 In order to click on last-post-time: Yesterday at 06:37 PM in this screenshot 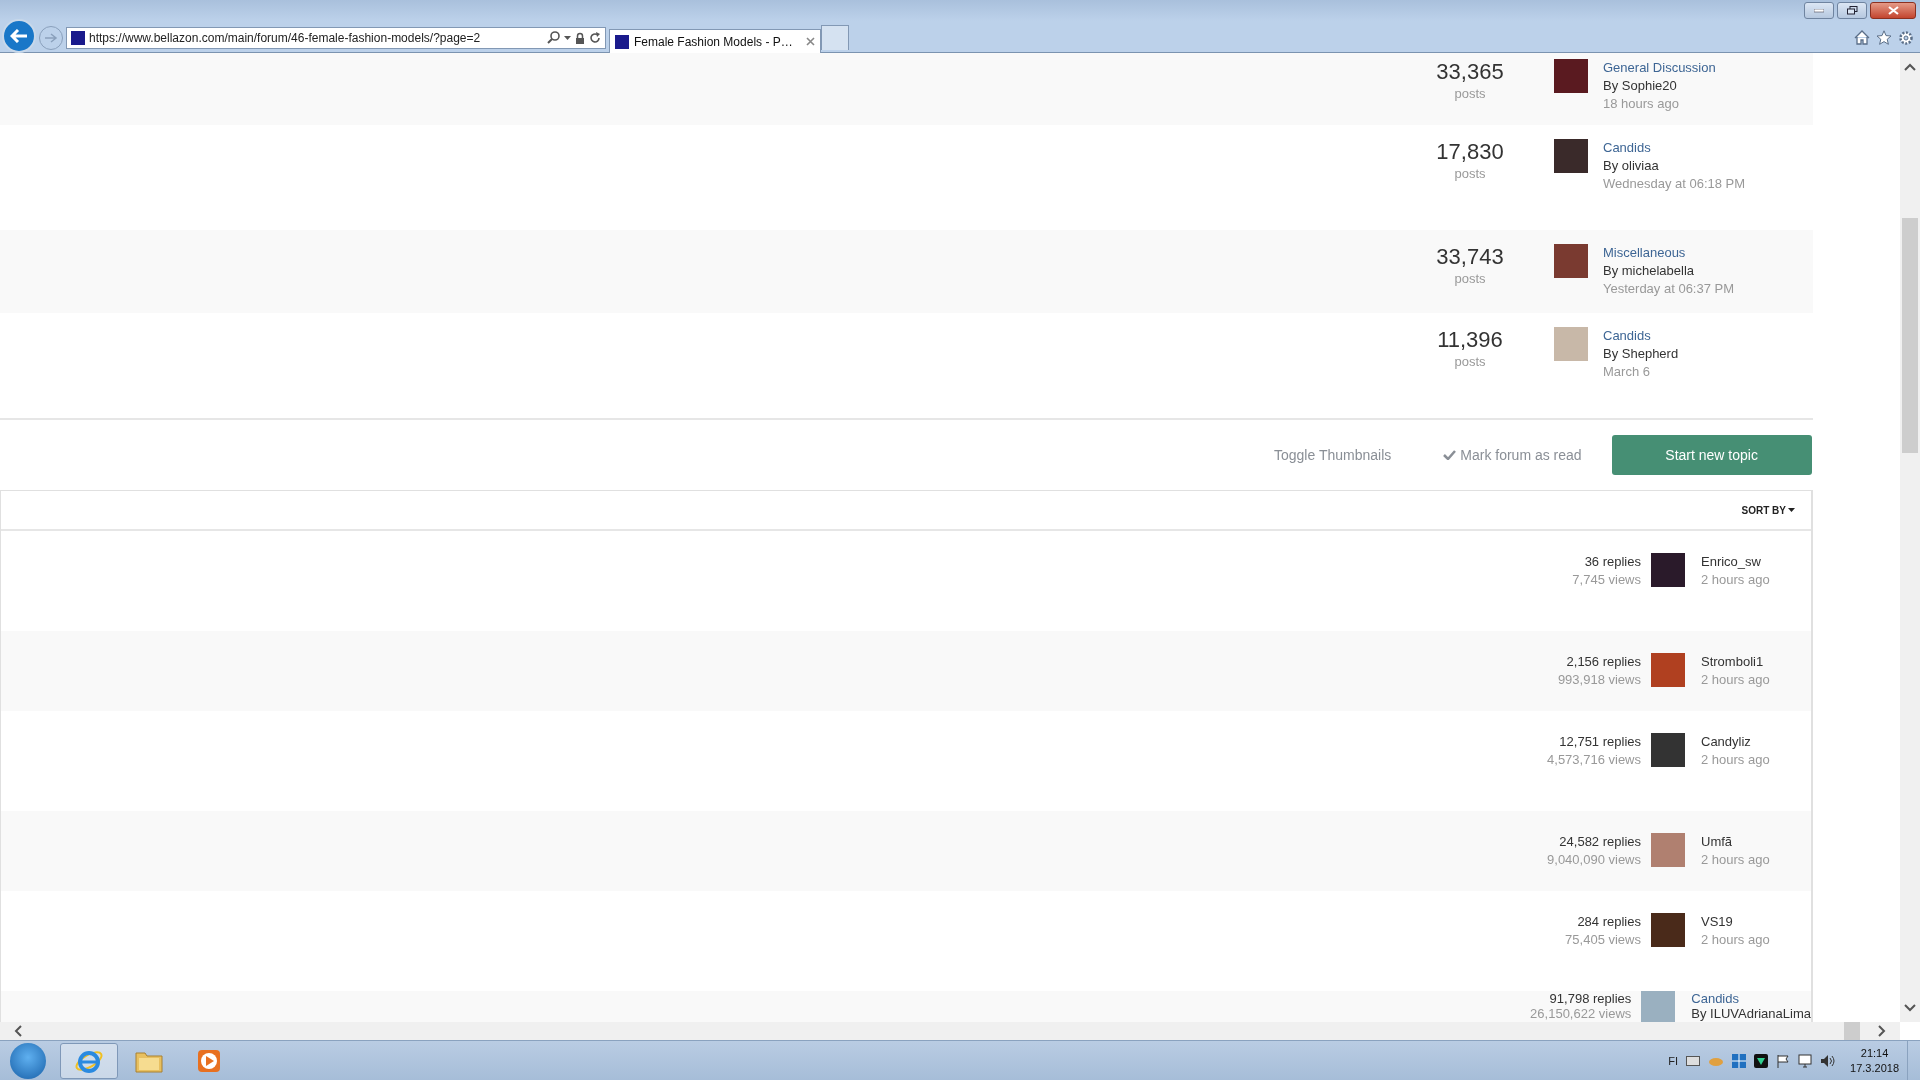, I will do `click(1669, 289)`.